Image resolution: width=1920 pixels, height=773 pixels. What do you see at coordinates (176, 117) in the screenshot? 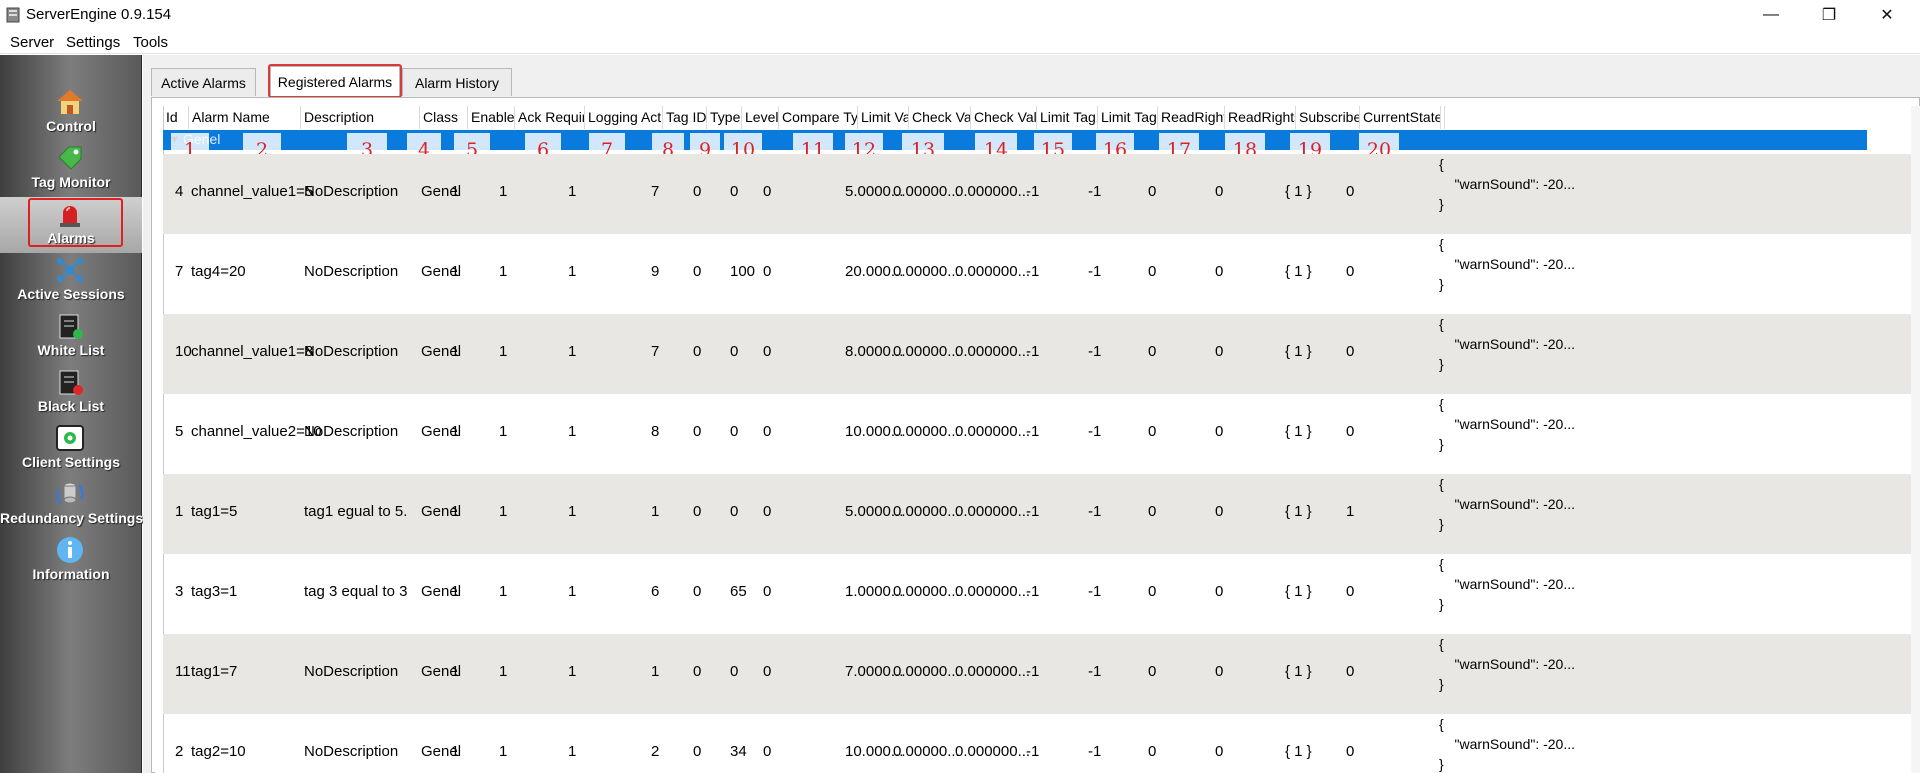
I see `column-header-id: Id` at bounding box center [176, 117].